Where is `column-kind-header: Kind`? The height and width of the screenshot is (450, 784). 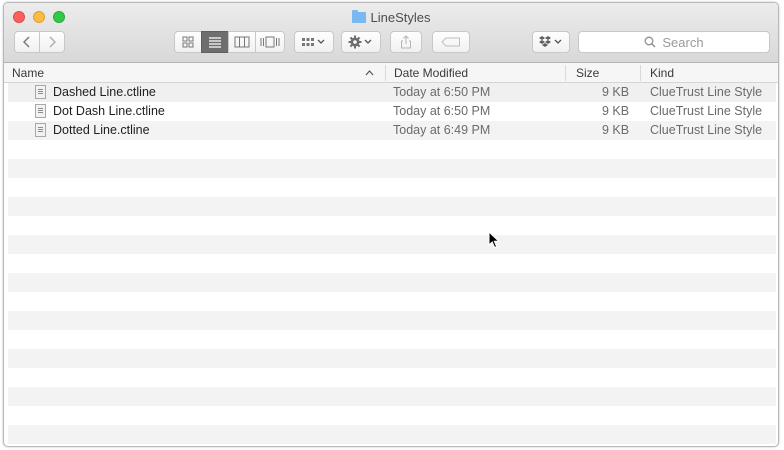 column-kind-header: Kind is located at coordinates (662, 73).